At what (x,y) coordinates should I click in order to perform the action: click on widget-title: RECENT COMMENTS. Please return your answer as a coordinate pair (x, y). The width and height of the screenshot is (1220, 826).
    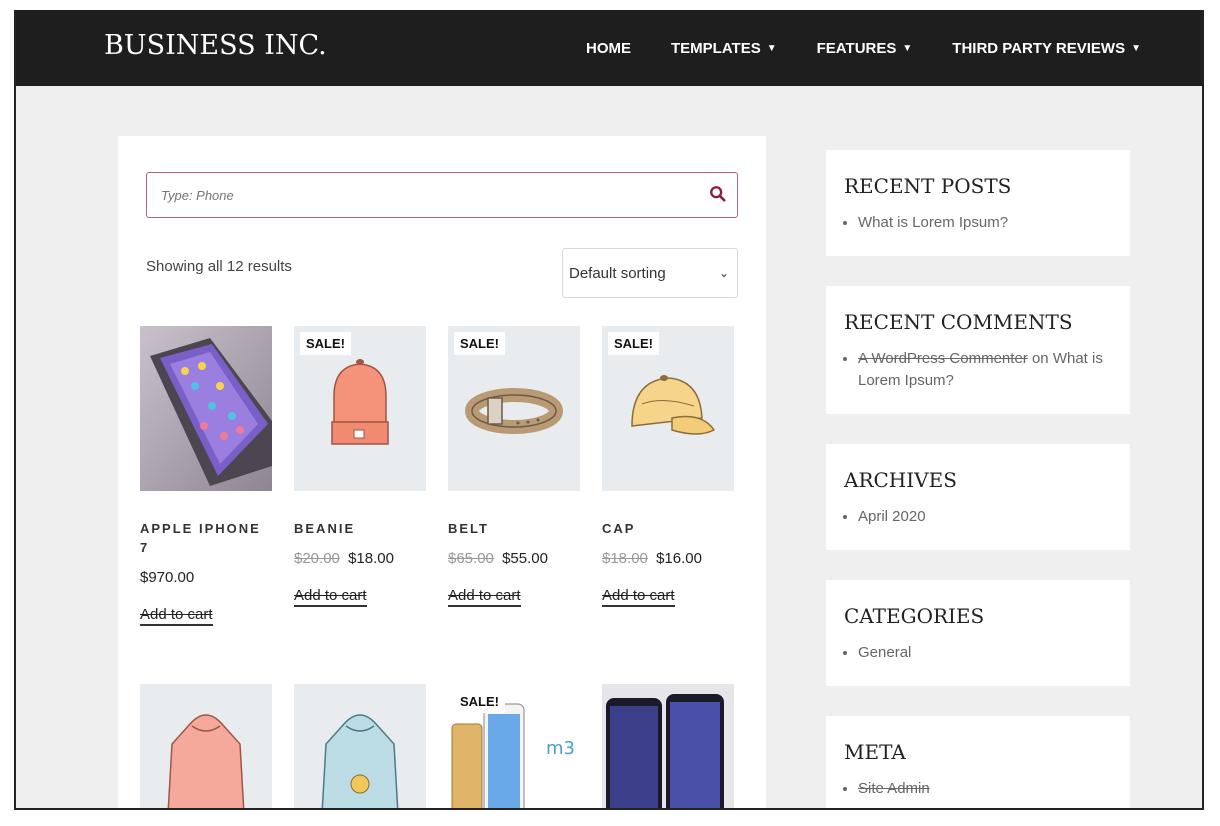
    Looking at the image, I should click on (958, 322).